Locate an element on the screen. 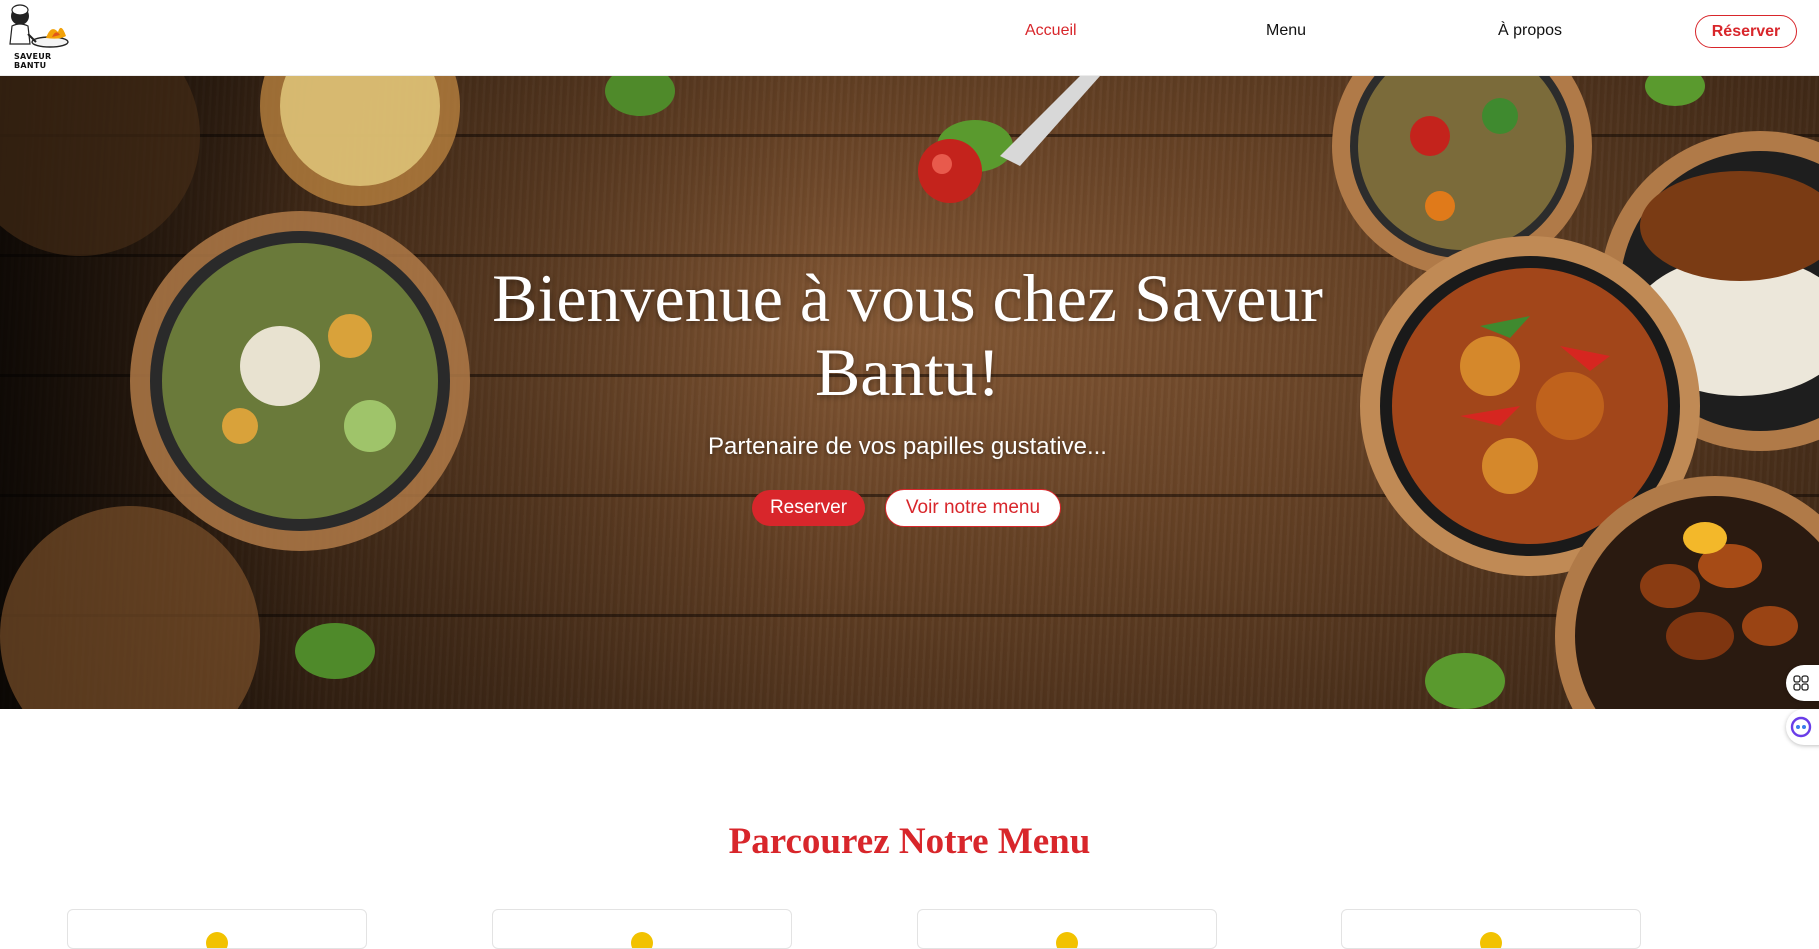 This screenshot has width=1819, height=949. side-widget-grid is located at coordinates (1802, 683).